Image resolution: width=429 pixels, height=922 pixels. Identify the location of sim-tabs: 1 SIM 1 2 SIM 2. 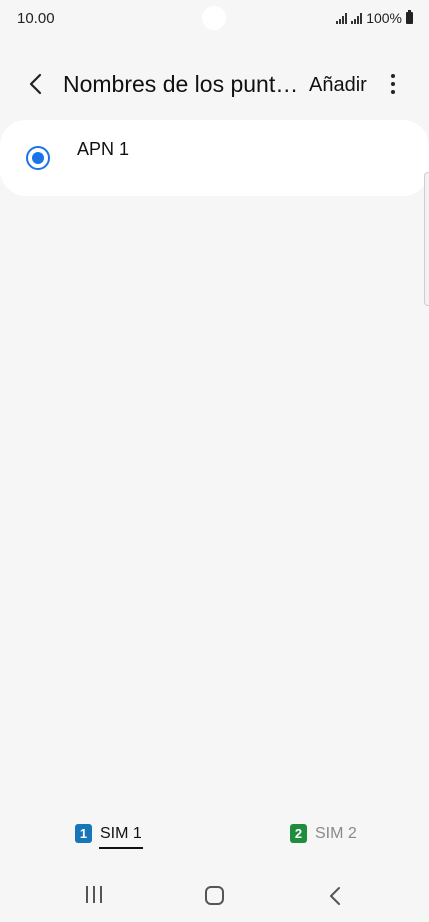
(214, 838).